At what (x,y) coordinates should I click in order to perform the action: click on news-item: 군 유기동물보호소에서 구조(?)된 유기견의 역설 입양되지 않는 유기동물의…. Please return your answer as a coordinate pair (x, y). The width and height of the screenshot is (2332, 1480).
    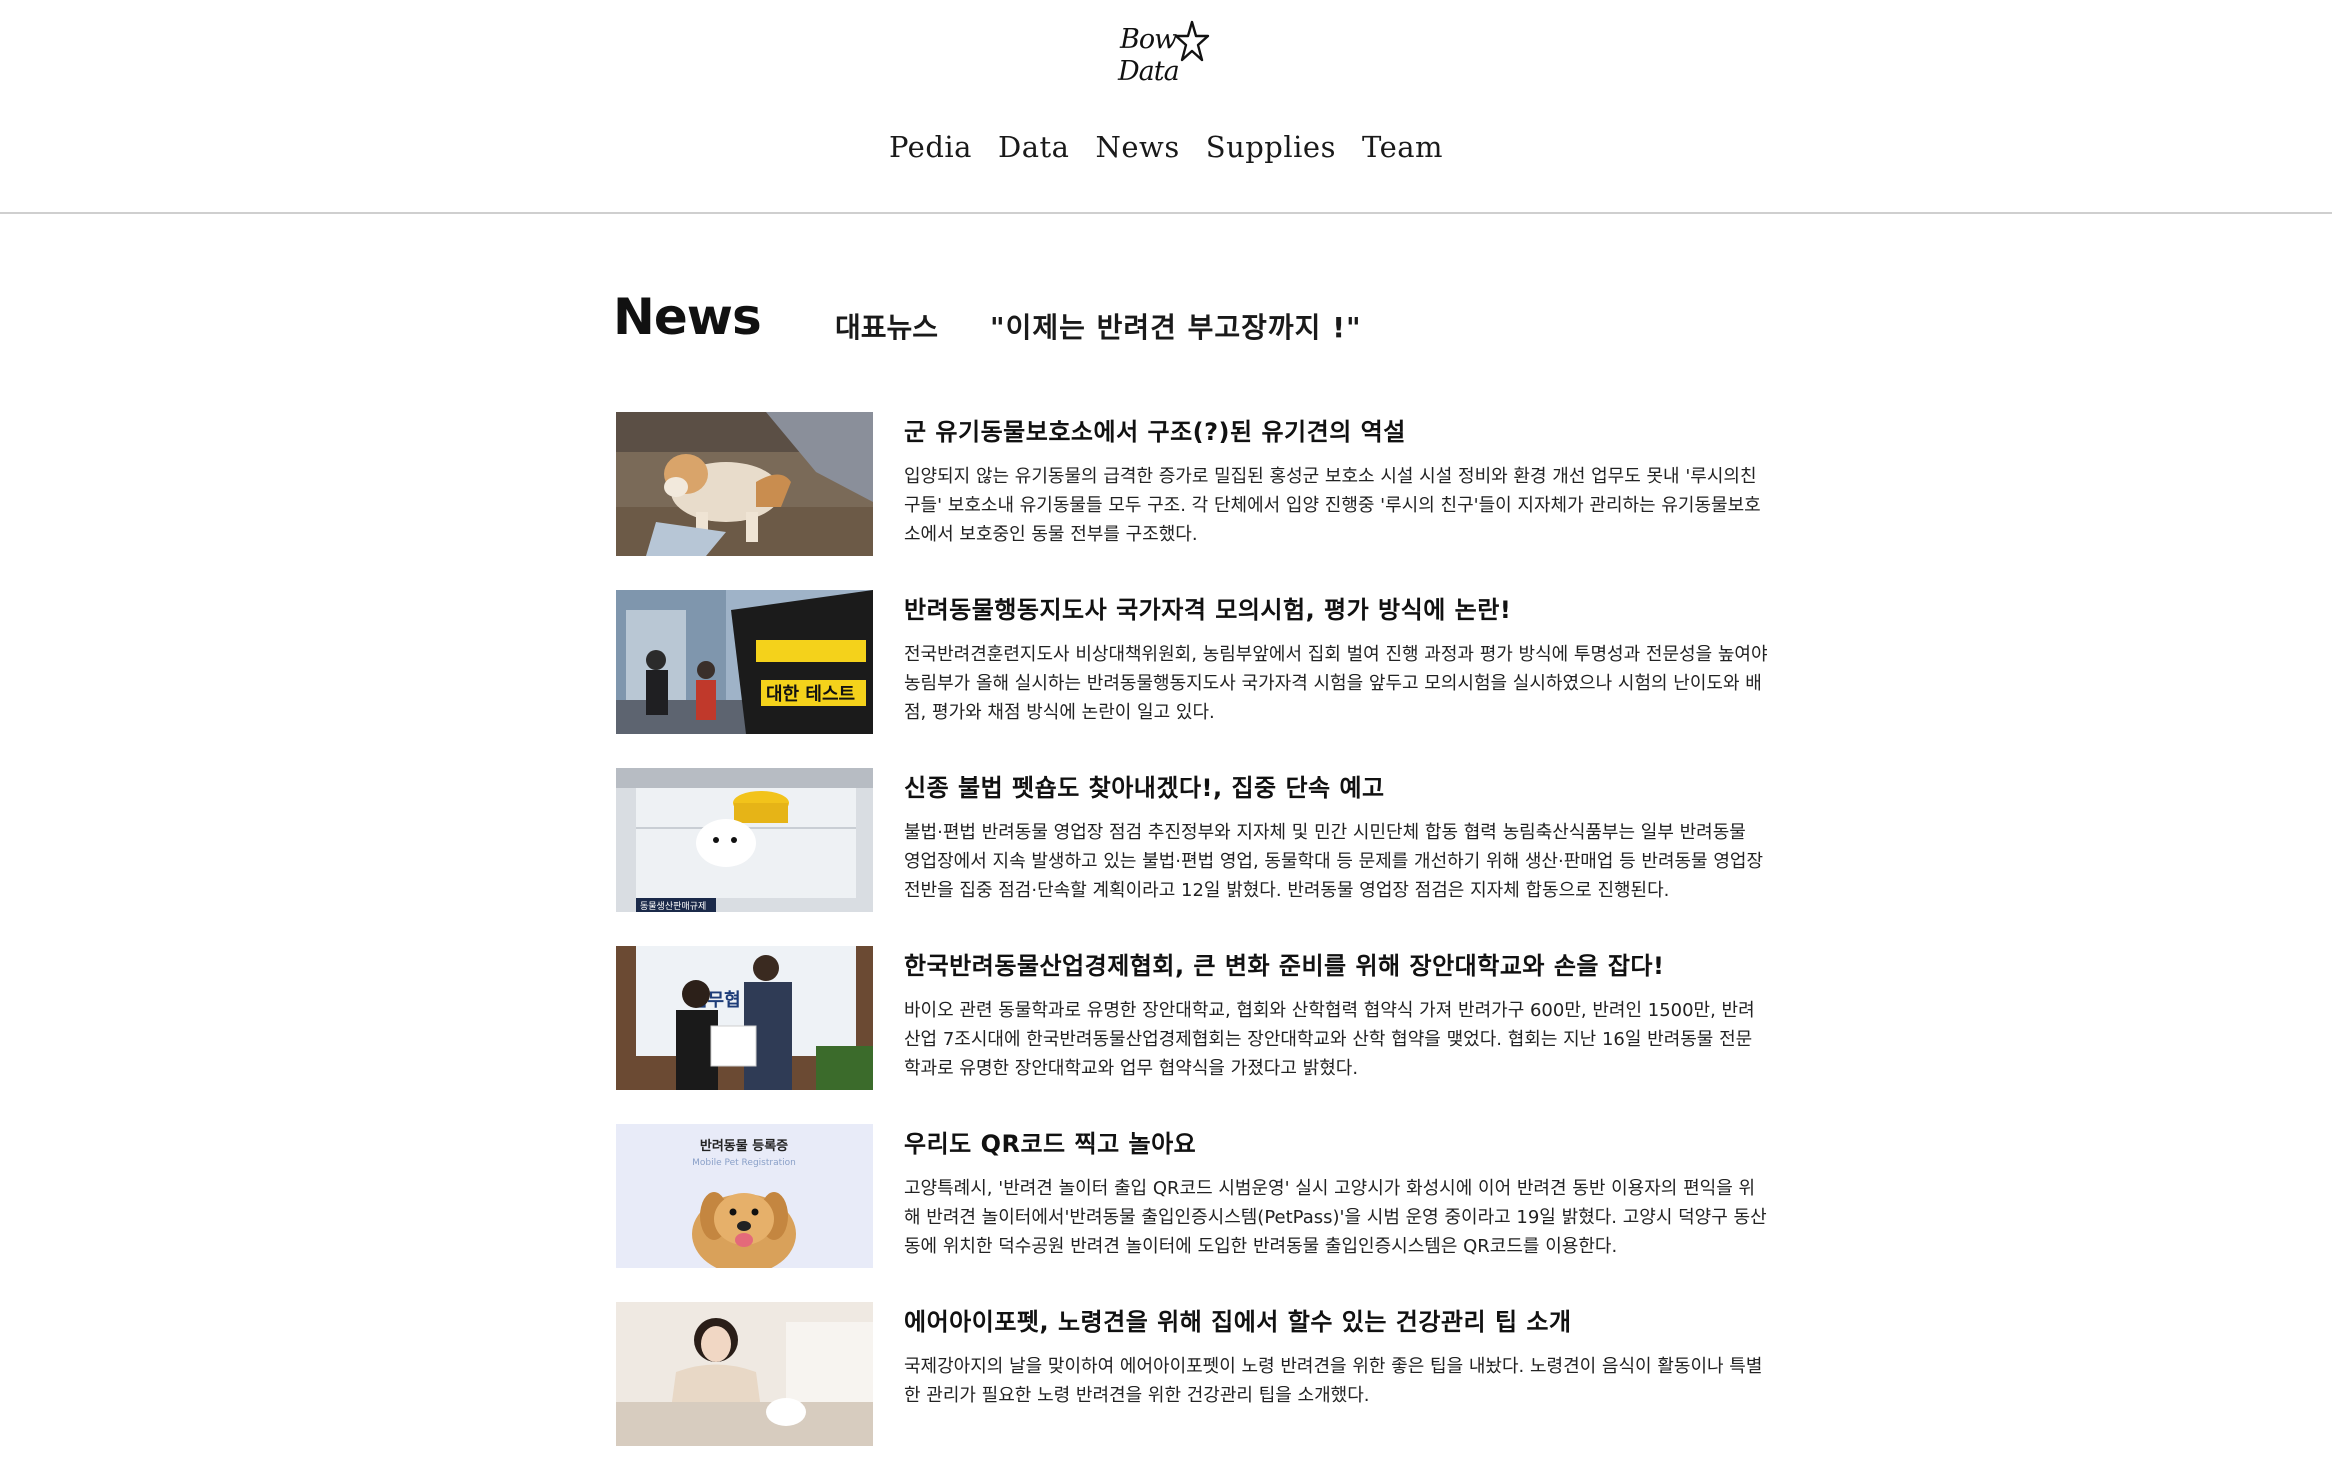
    Looking at the image, I should click on (1192, 501).